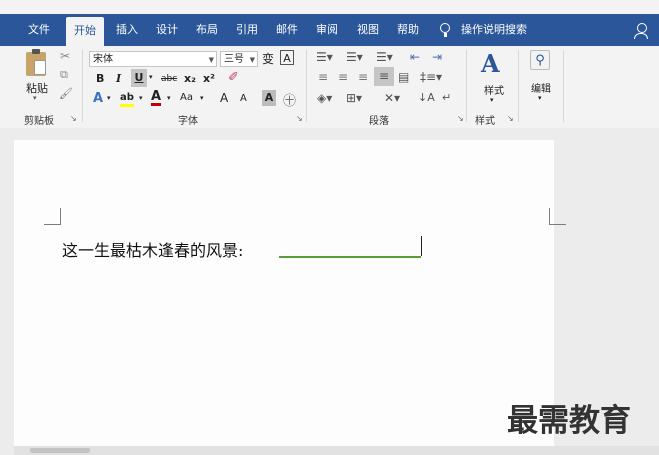 The height and width of the screenshot is (455, 659). Describe the element at coordinates (494, 30) in the screenshot. I see `tell-me-search: 操作说明搜索` at that location.